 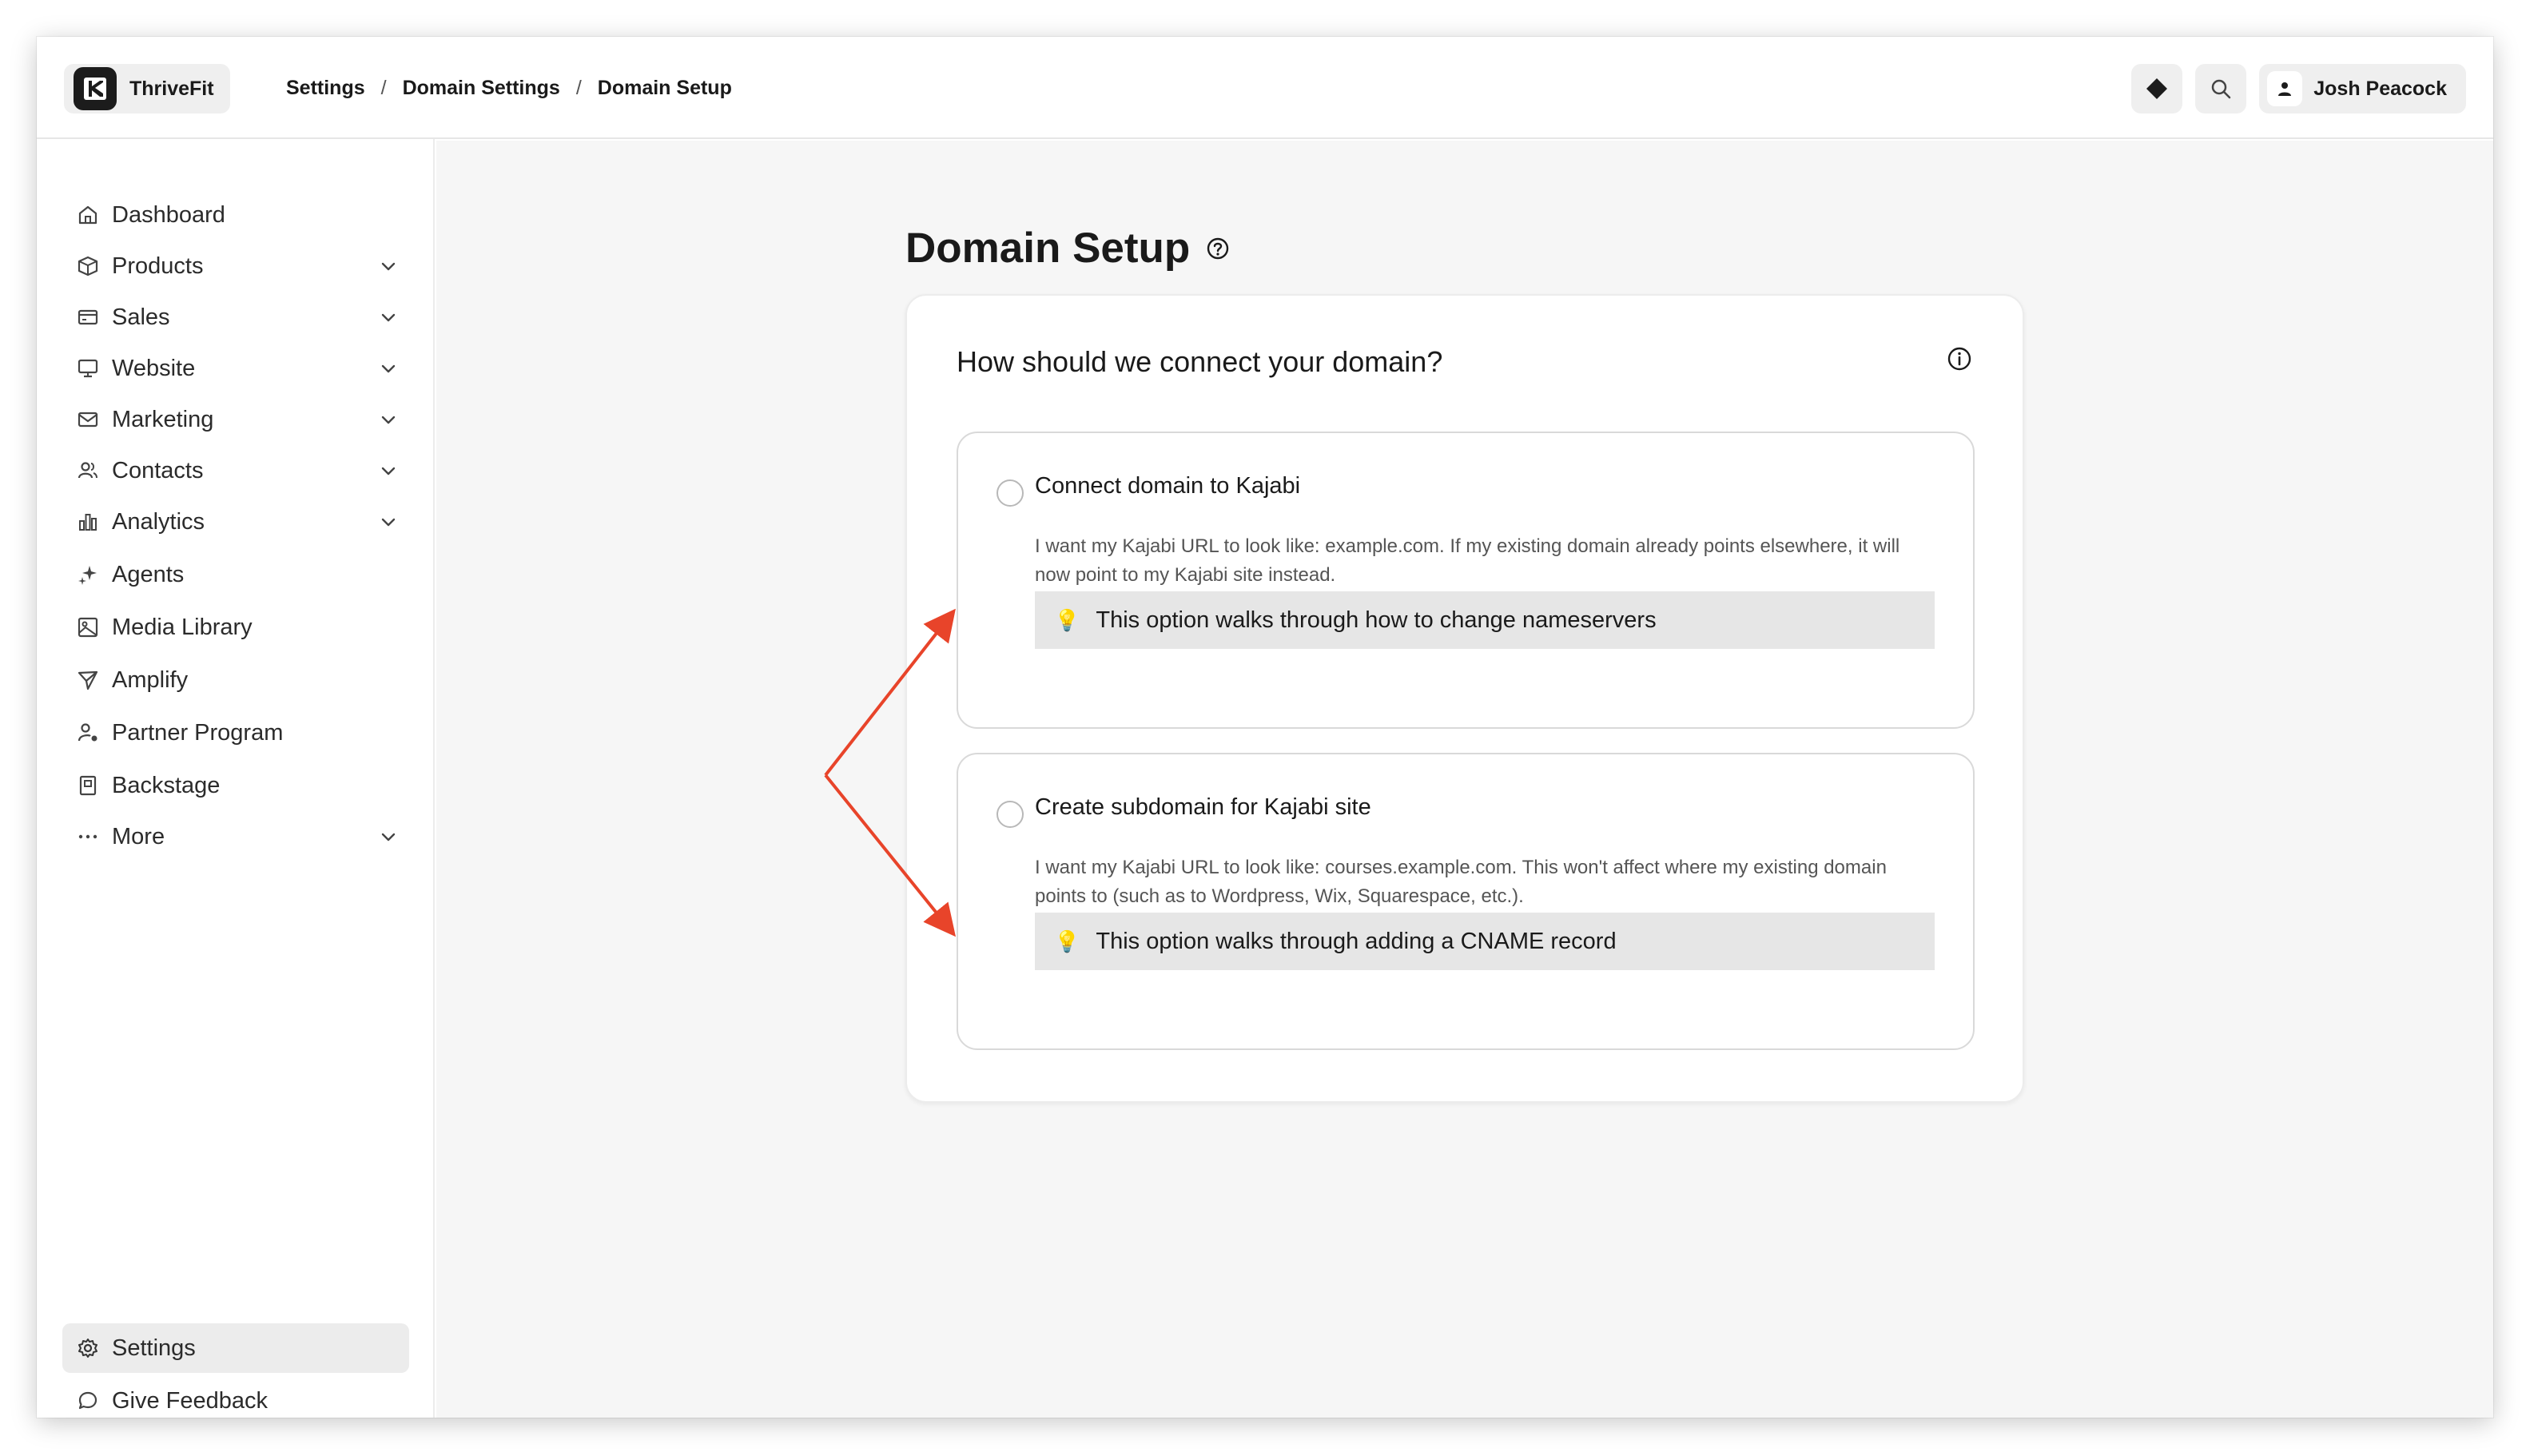 What do you see at coordinates (1010, 814) in the screenshot?
I see `radio-create-subdomain` at bounding box center [1010, 814].